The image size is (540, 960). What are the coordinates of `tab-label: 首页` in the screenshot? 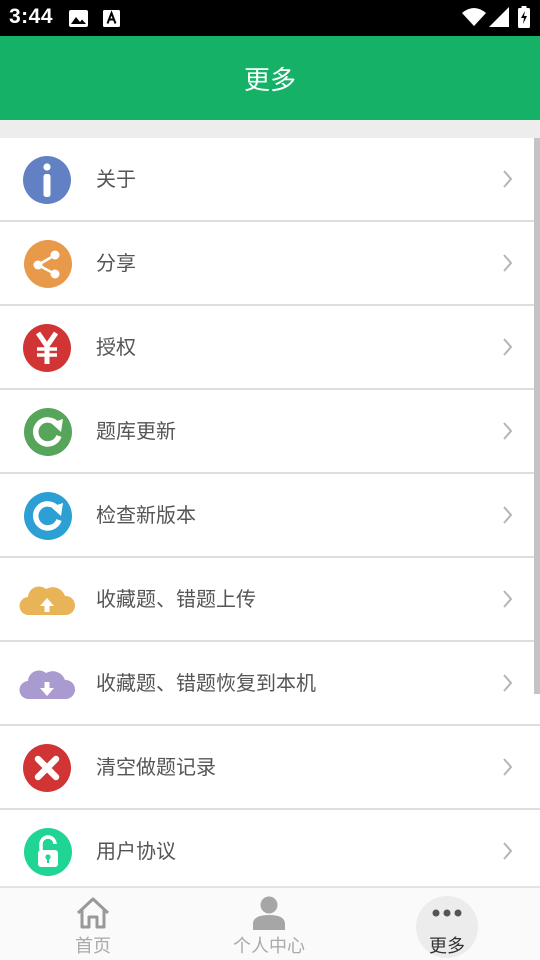 It's located at (93, 946).